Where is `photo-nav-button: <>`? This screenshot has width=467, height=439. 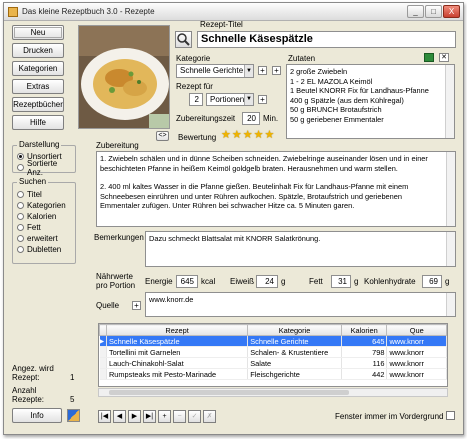
photo-nav-button: <> is located at coordinates (162, 136).